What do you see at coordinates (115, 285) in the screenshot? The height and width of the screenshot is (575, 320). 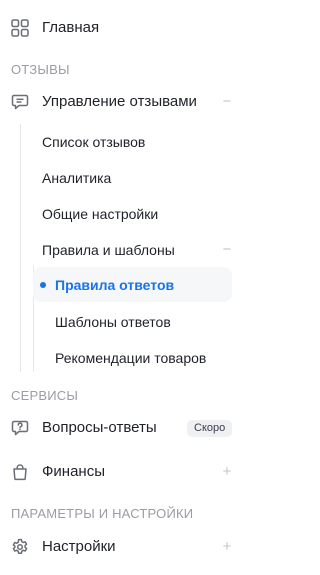 I see `nav-subitem-response-rules-label: Правила ответов` at bounding box center [115, 285].